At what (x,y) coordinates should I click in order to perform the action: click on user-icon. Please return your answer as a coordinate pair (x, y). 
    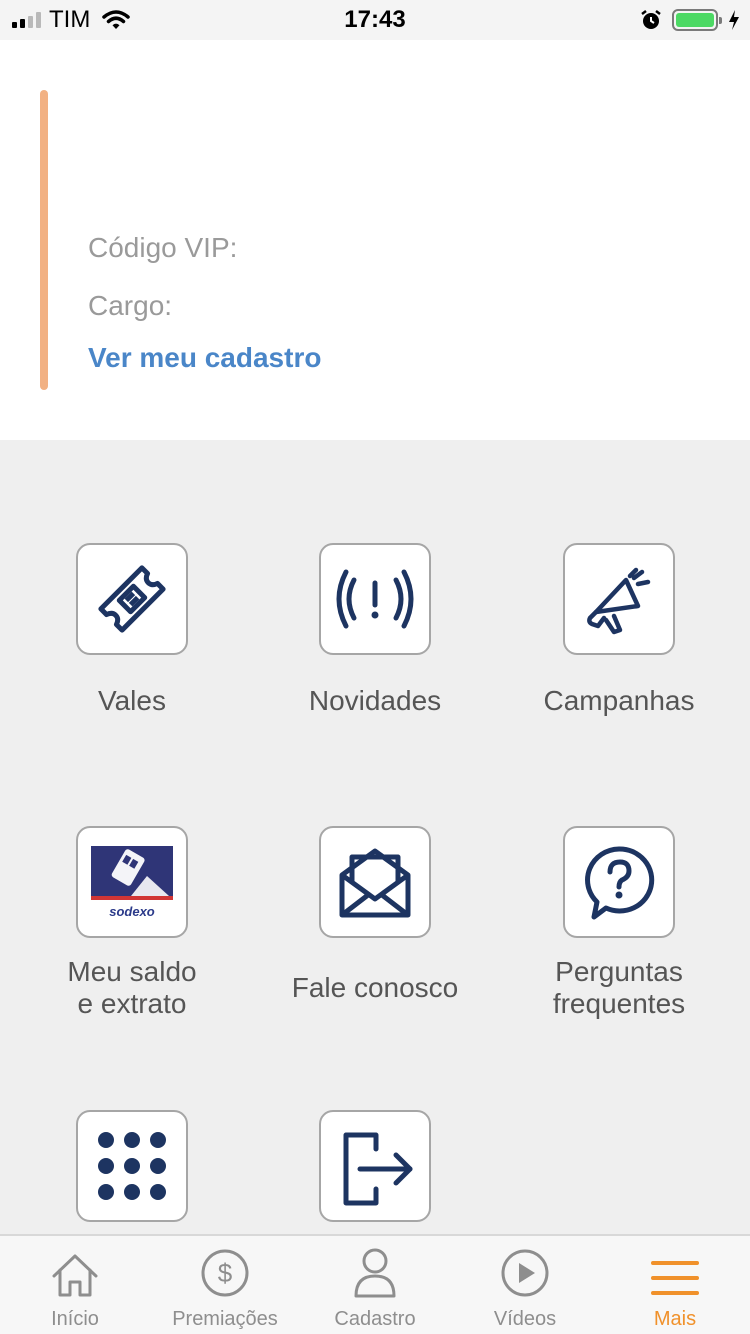
    Looking at the image, I should click on (375, 1273).